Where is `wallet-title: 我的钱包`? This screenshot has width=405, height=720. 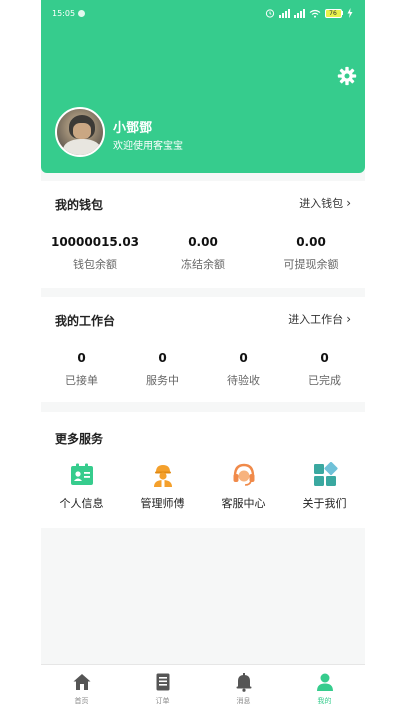 wallet-title: 我的钱包 is located at coordinates (79, 205).